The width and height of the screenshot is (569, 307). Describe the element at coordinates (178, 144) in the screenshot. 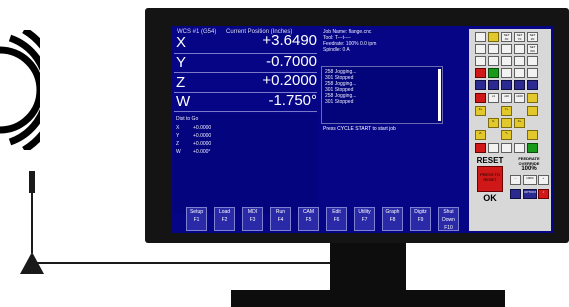

I see `dtg-label-z: Z` at that location.